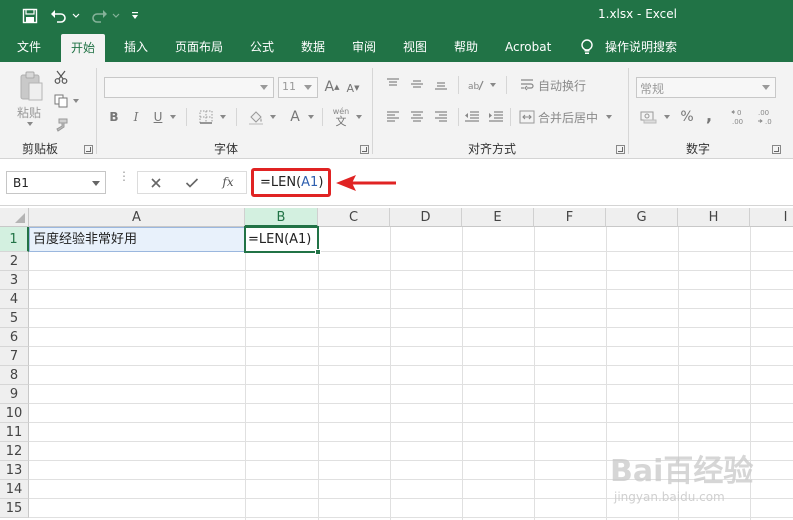  Describe the element at coordinates (14, 318) in the screenshot. I see `row-header-5: 5` at that location.